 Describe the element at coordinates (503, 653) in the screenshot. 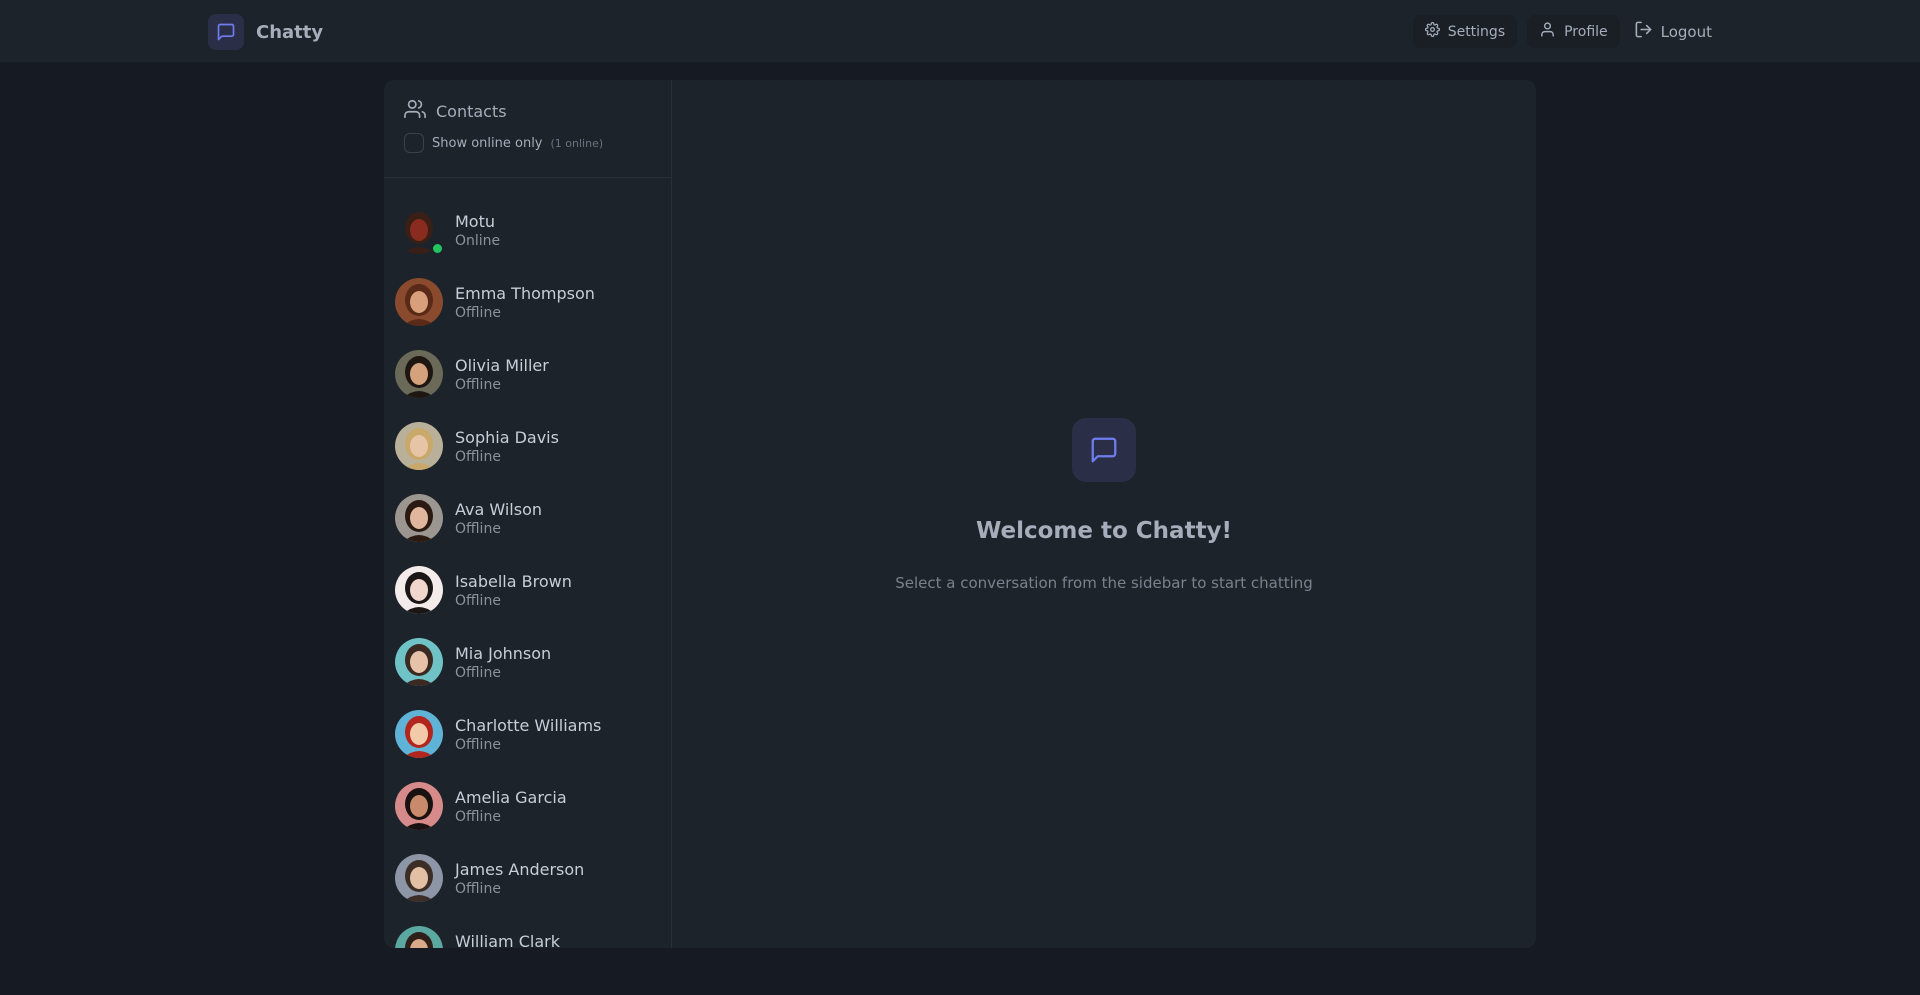

I see `contact-name: Mia Johnson` at that location.